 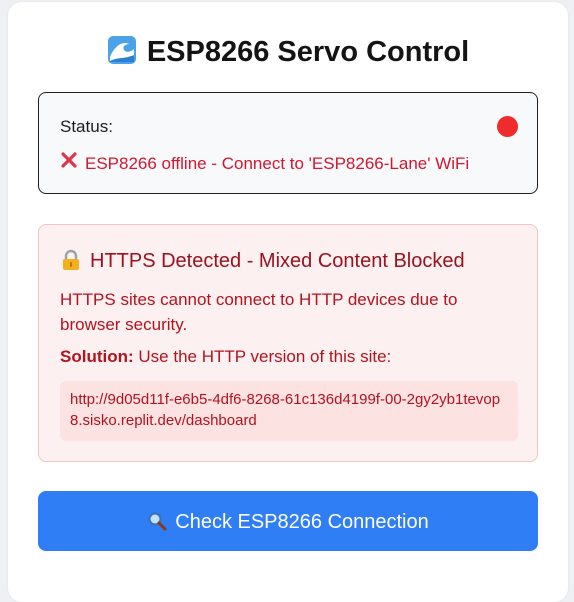 What do you see at coordinates (265, 356) in the screenshot?
I see `solution-text: Use the HTTP version of this site:` at bounding box center [265, 356].